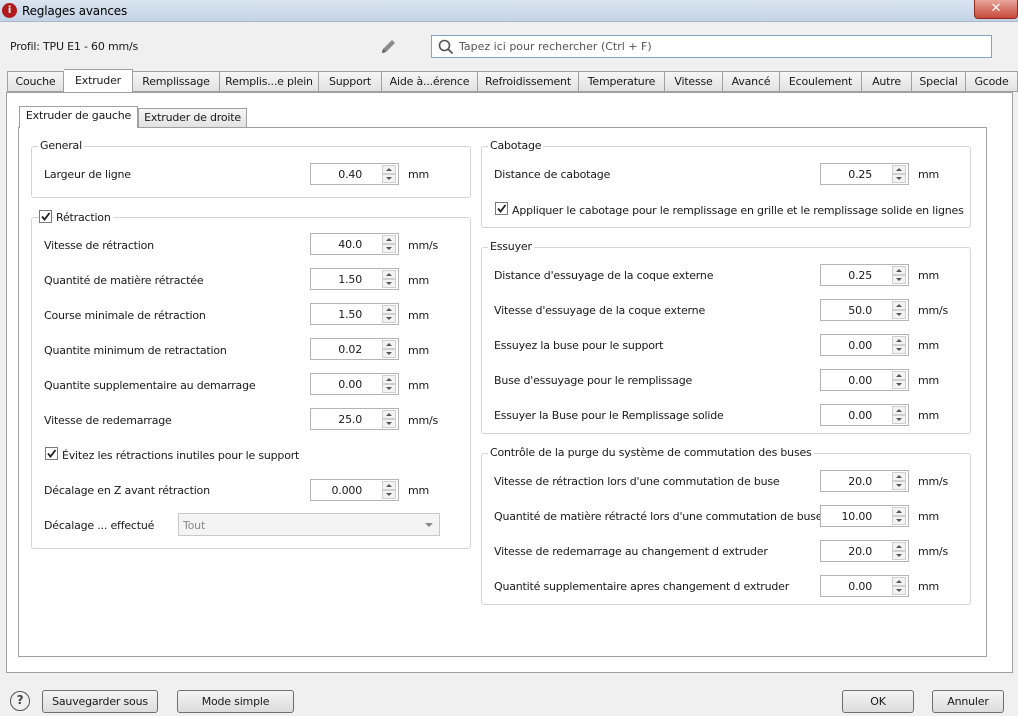  What do you see at coordinates (429, 525) in the screenshot?
I see `chevron-down-icon` at bounding box center [429, 525].